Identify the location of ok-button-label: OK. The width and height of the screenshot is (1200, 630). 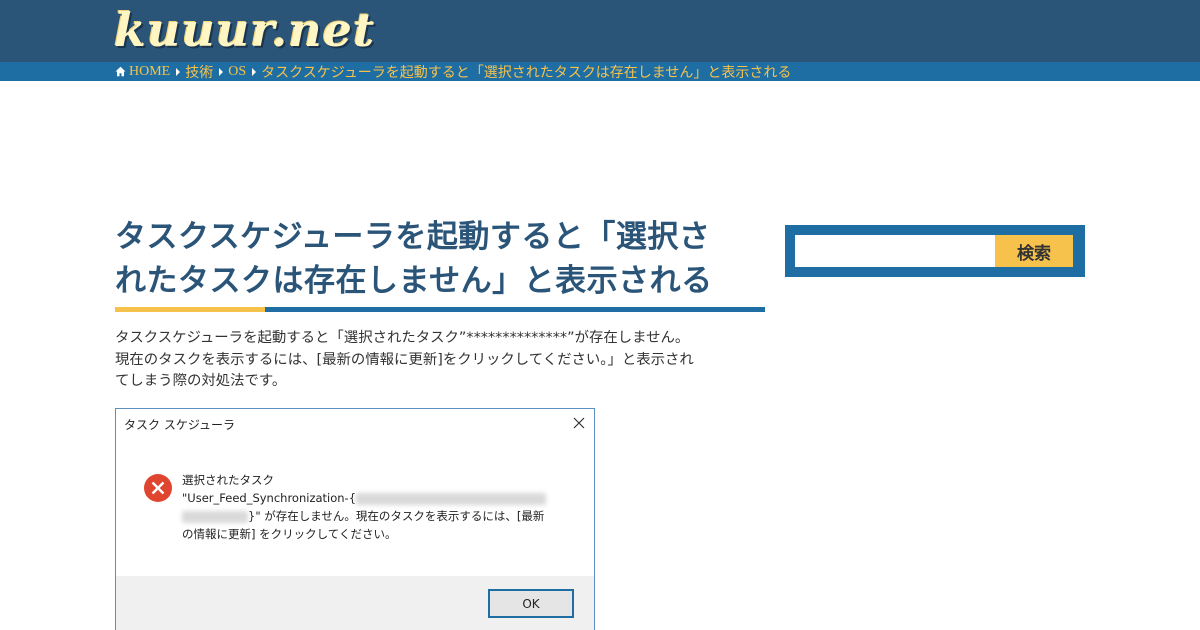
(531, 603).